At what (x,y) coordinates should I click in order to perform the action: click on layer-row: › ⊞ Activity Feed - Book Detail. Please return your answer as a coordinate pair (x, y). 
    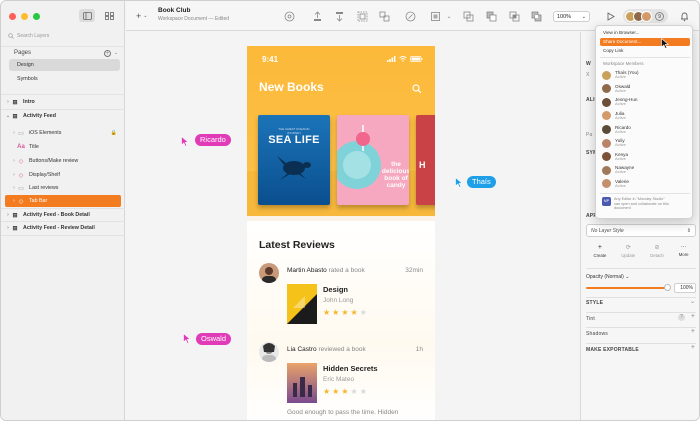
    Looking at the image, I should click on (63, 215).